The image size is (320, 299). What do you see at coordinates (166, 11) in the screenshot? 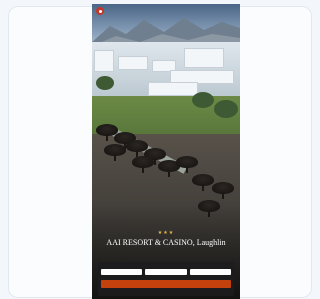
I see `top-navigation` at bounding box center [166, 11].